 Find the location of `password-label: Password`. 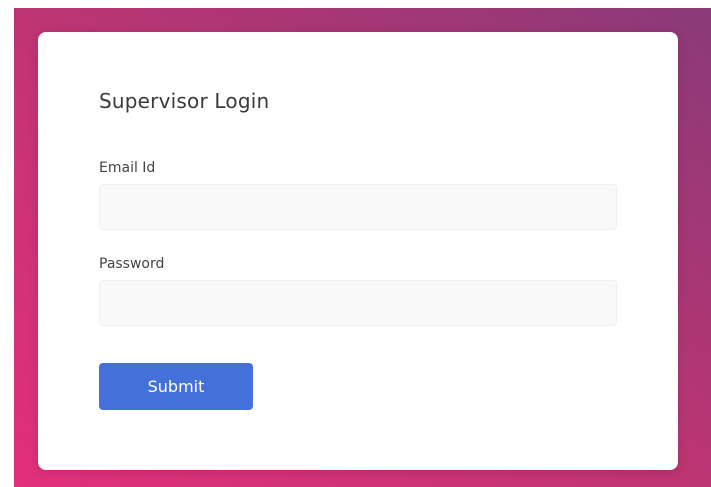

password-label: Password is located at coordinates (132, 264).